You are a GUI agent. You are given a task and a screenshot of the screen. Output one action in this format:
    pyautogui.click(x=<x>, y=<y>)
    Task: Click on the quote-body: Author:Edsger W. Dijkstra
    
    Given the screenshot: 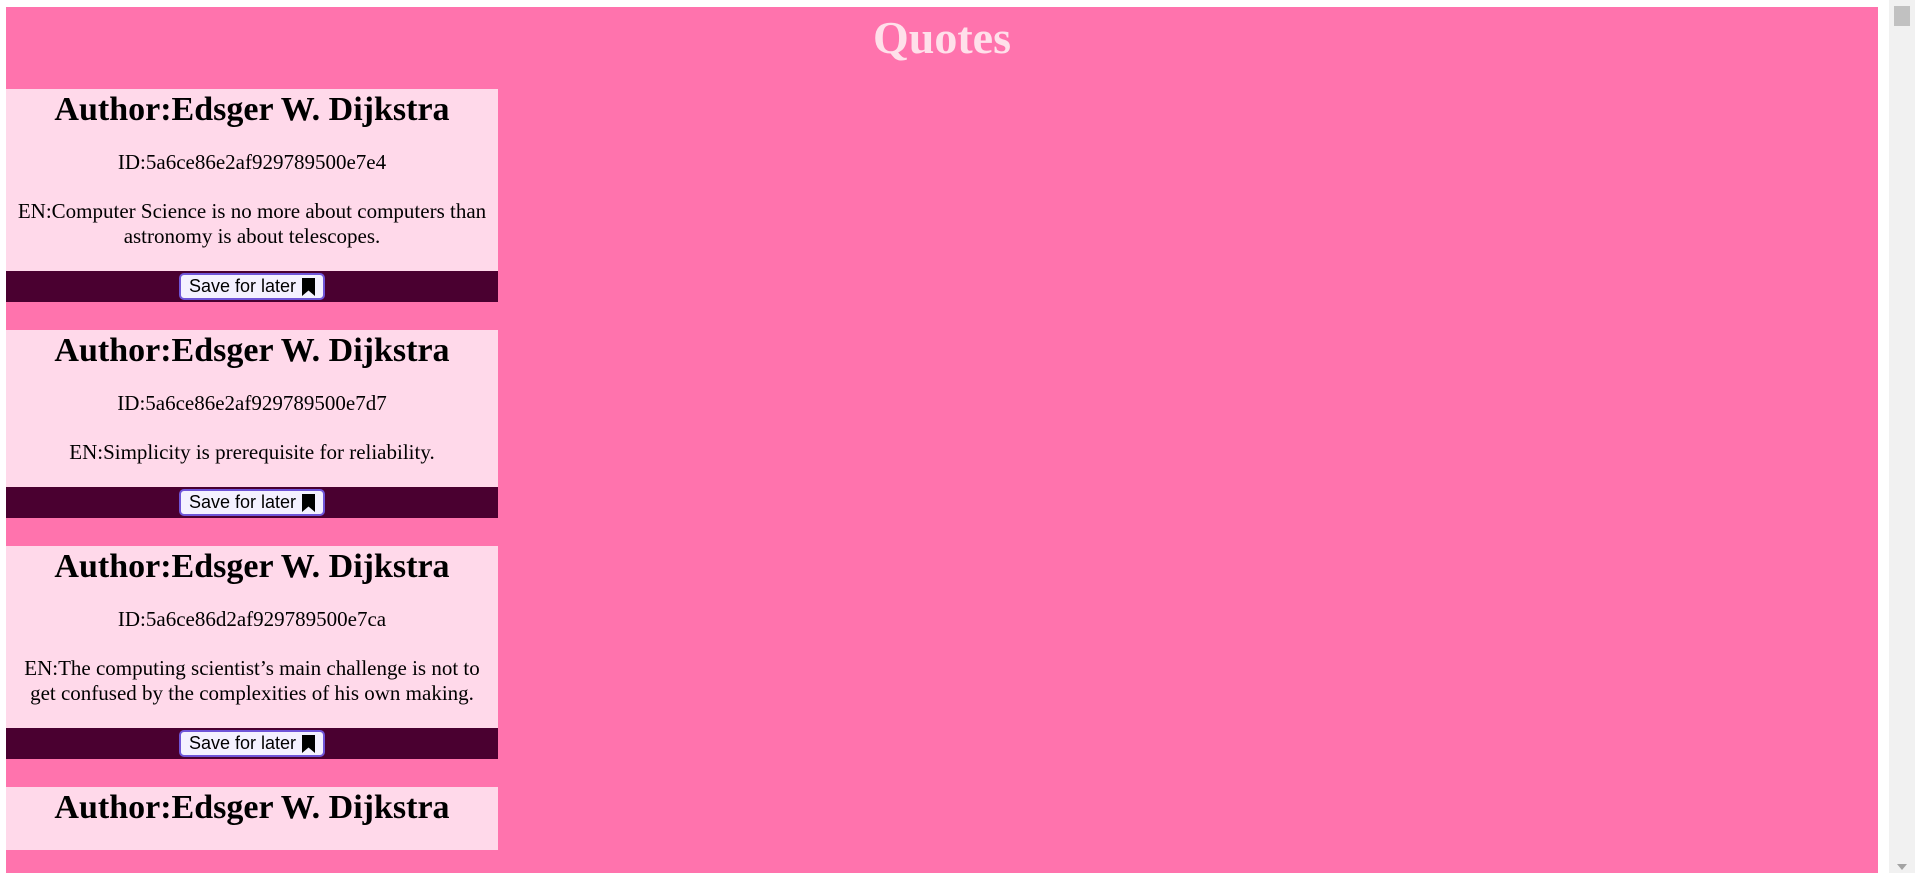 What is the action you would take?
    pyautogui.click(x=252, y=818)
    